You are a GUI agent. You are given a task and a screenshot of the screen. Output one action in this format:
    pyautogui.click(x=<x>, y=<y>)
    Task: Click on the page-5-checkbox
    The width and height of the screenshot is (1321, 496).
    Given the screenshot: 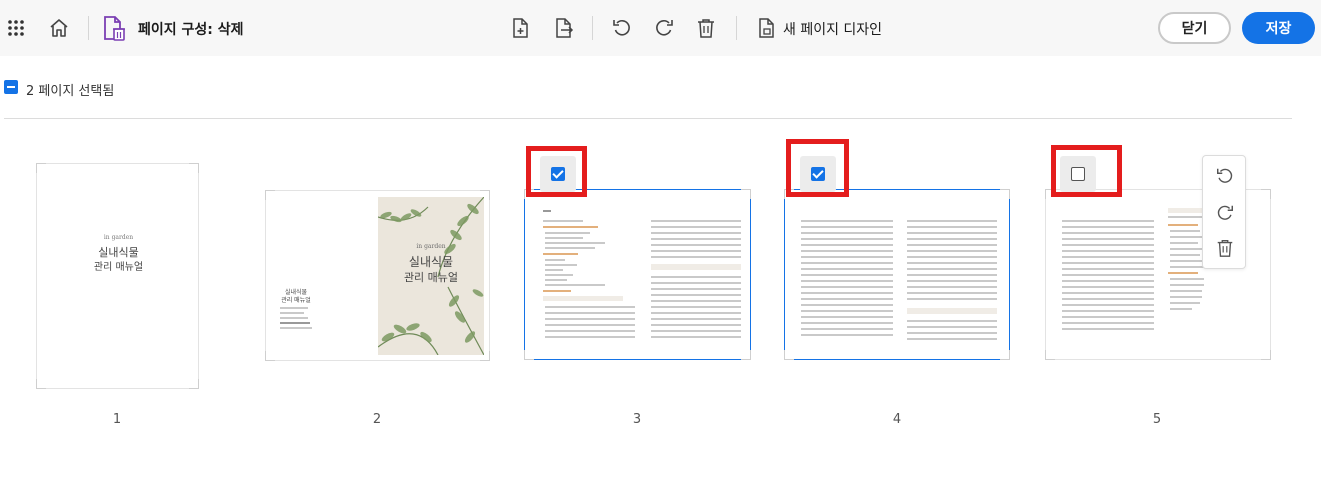 What is the action you would take?
    pyautogui.click(x=1078, y=174)
    